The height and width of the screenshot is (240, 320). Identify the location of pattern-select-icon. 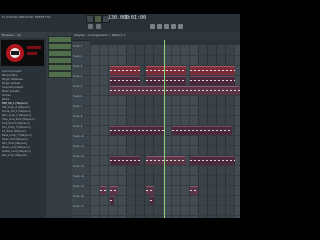
(98, 26).